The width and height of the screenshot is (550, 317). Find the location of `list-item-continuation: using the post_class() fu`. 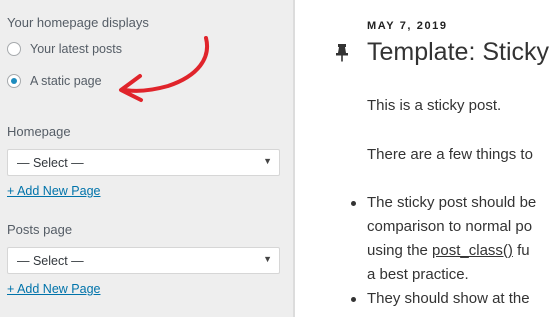

list-item-continuation: using the post_class() fu is located at coordinates (441, 251).